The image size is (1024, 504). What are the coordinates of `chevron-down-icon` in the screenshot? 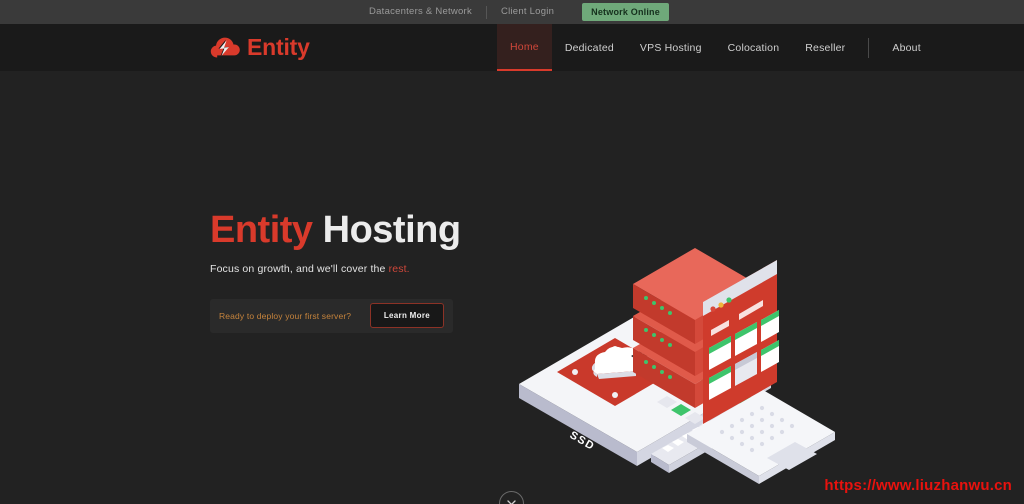 It's located at (511, 499).